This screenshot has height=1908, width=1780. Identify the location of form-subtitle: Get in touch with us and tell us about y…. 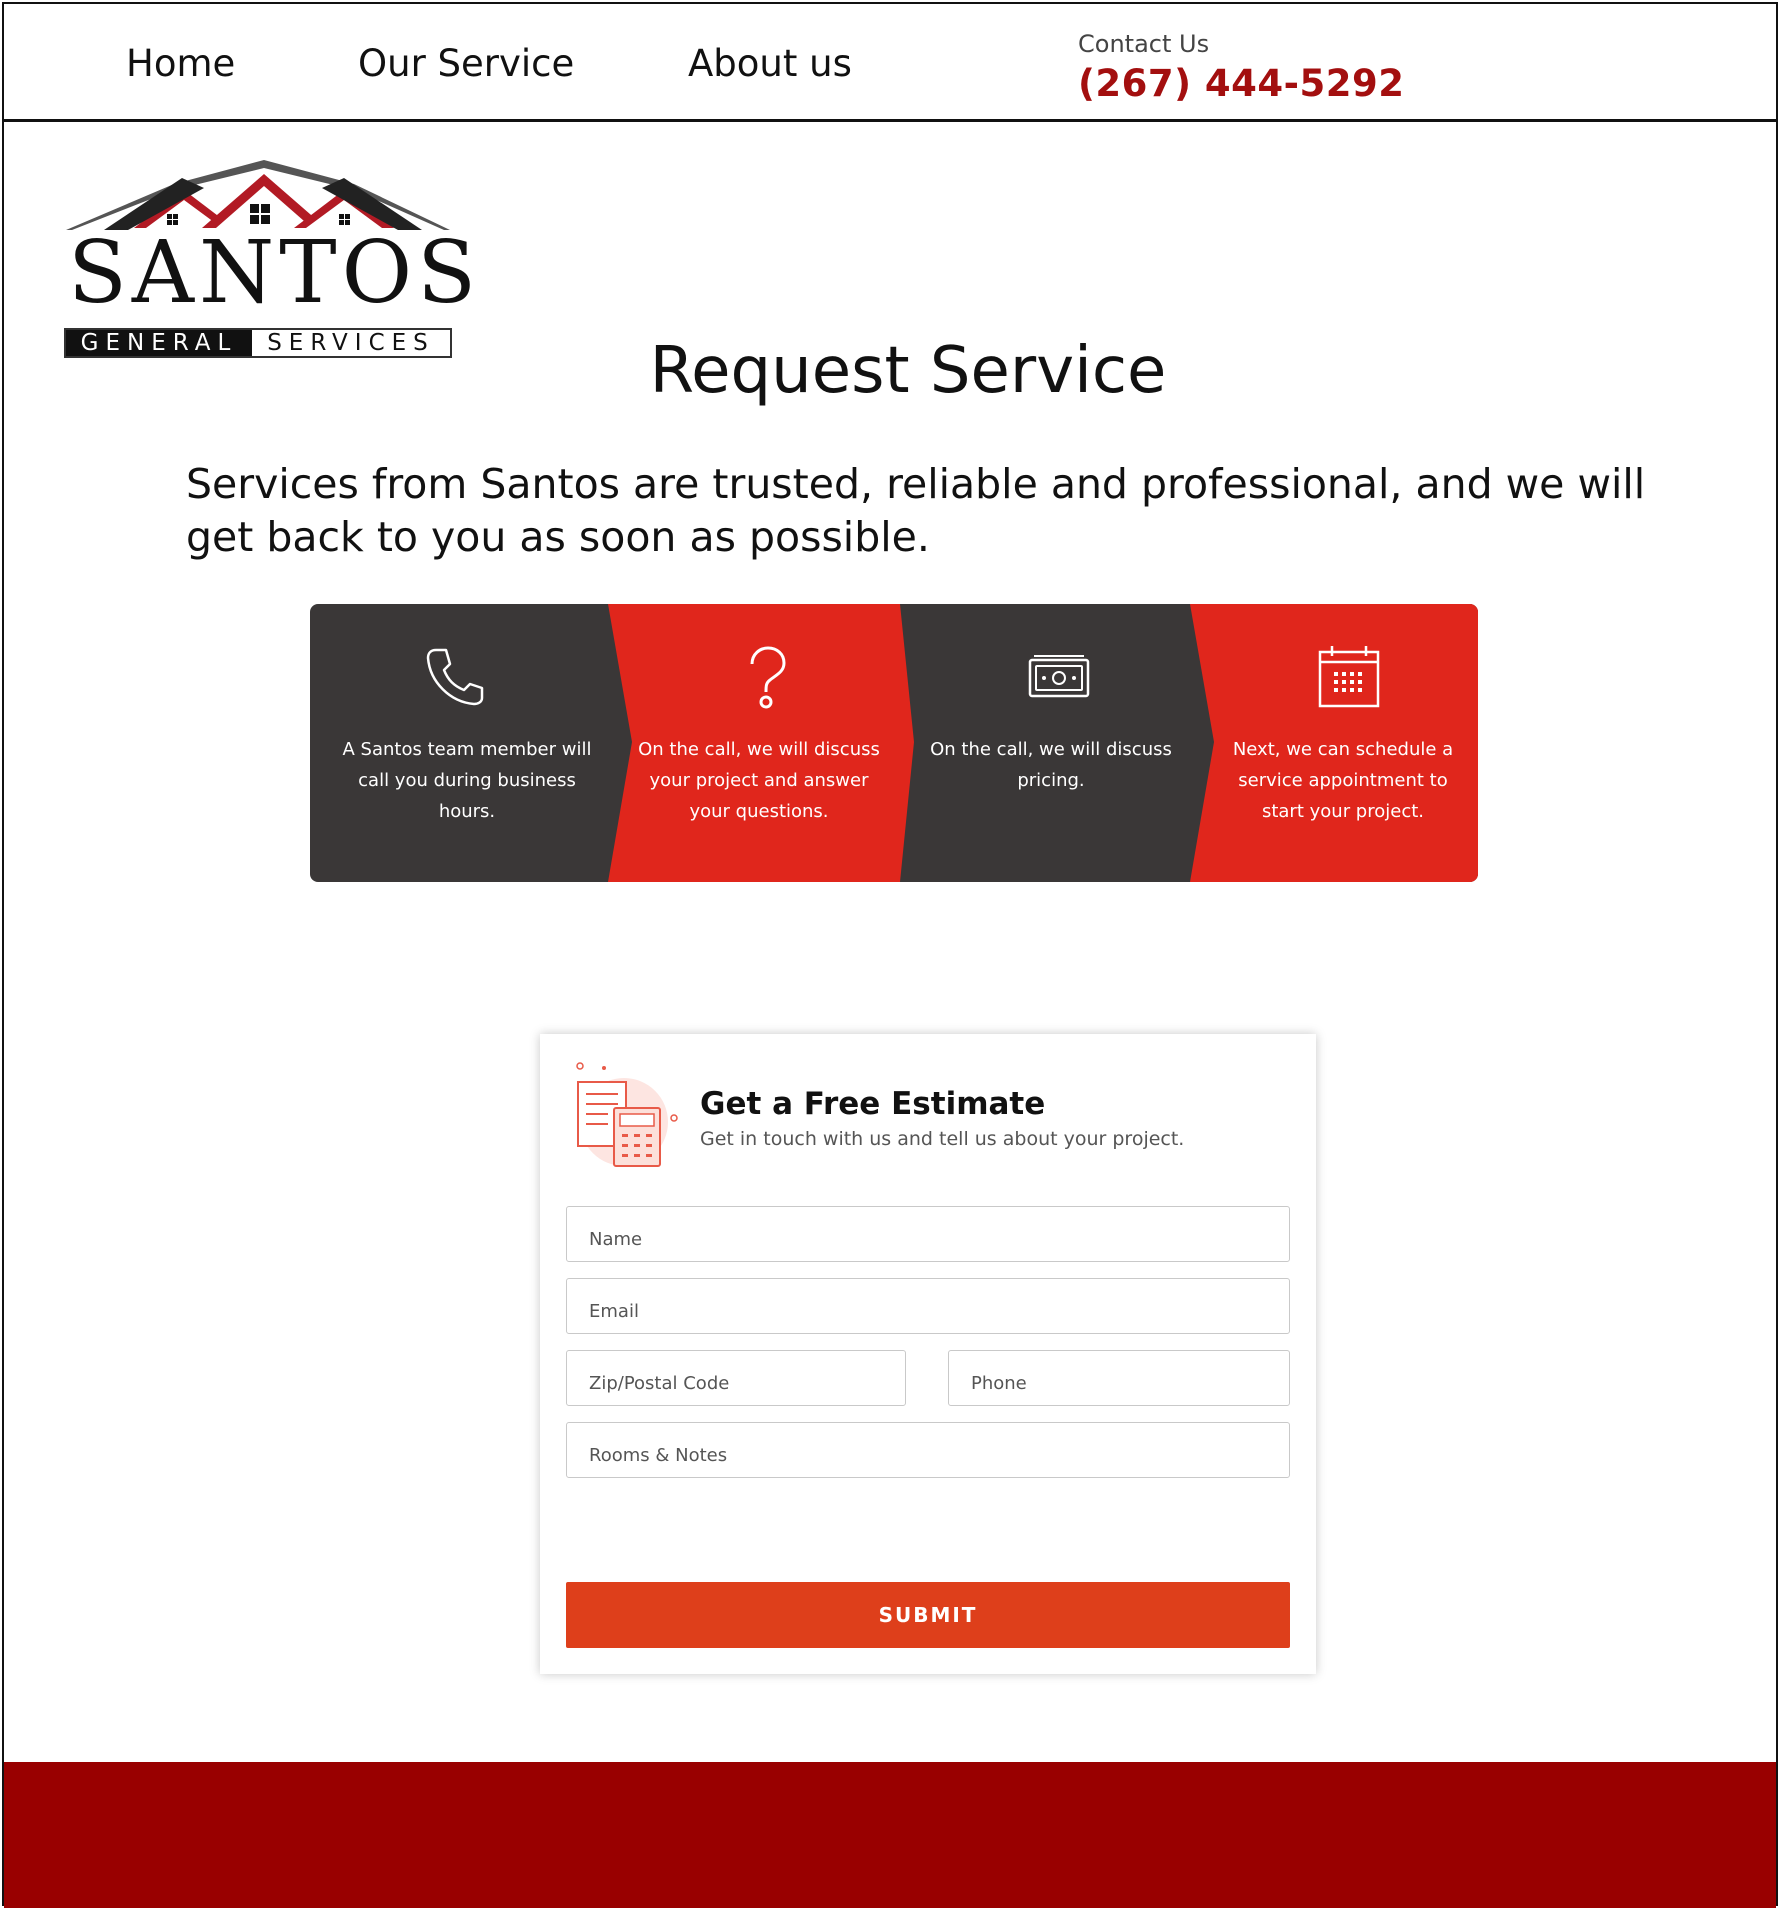
(942, 1139).